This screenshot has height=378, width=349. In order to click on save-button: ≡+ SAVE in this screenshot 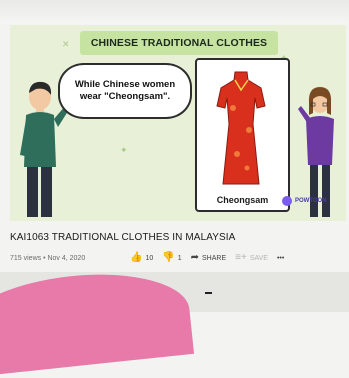, I will do `click(251, 258)`.